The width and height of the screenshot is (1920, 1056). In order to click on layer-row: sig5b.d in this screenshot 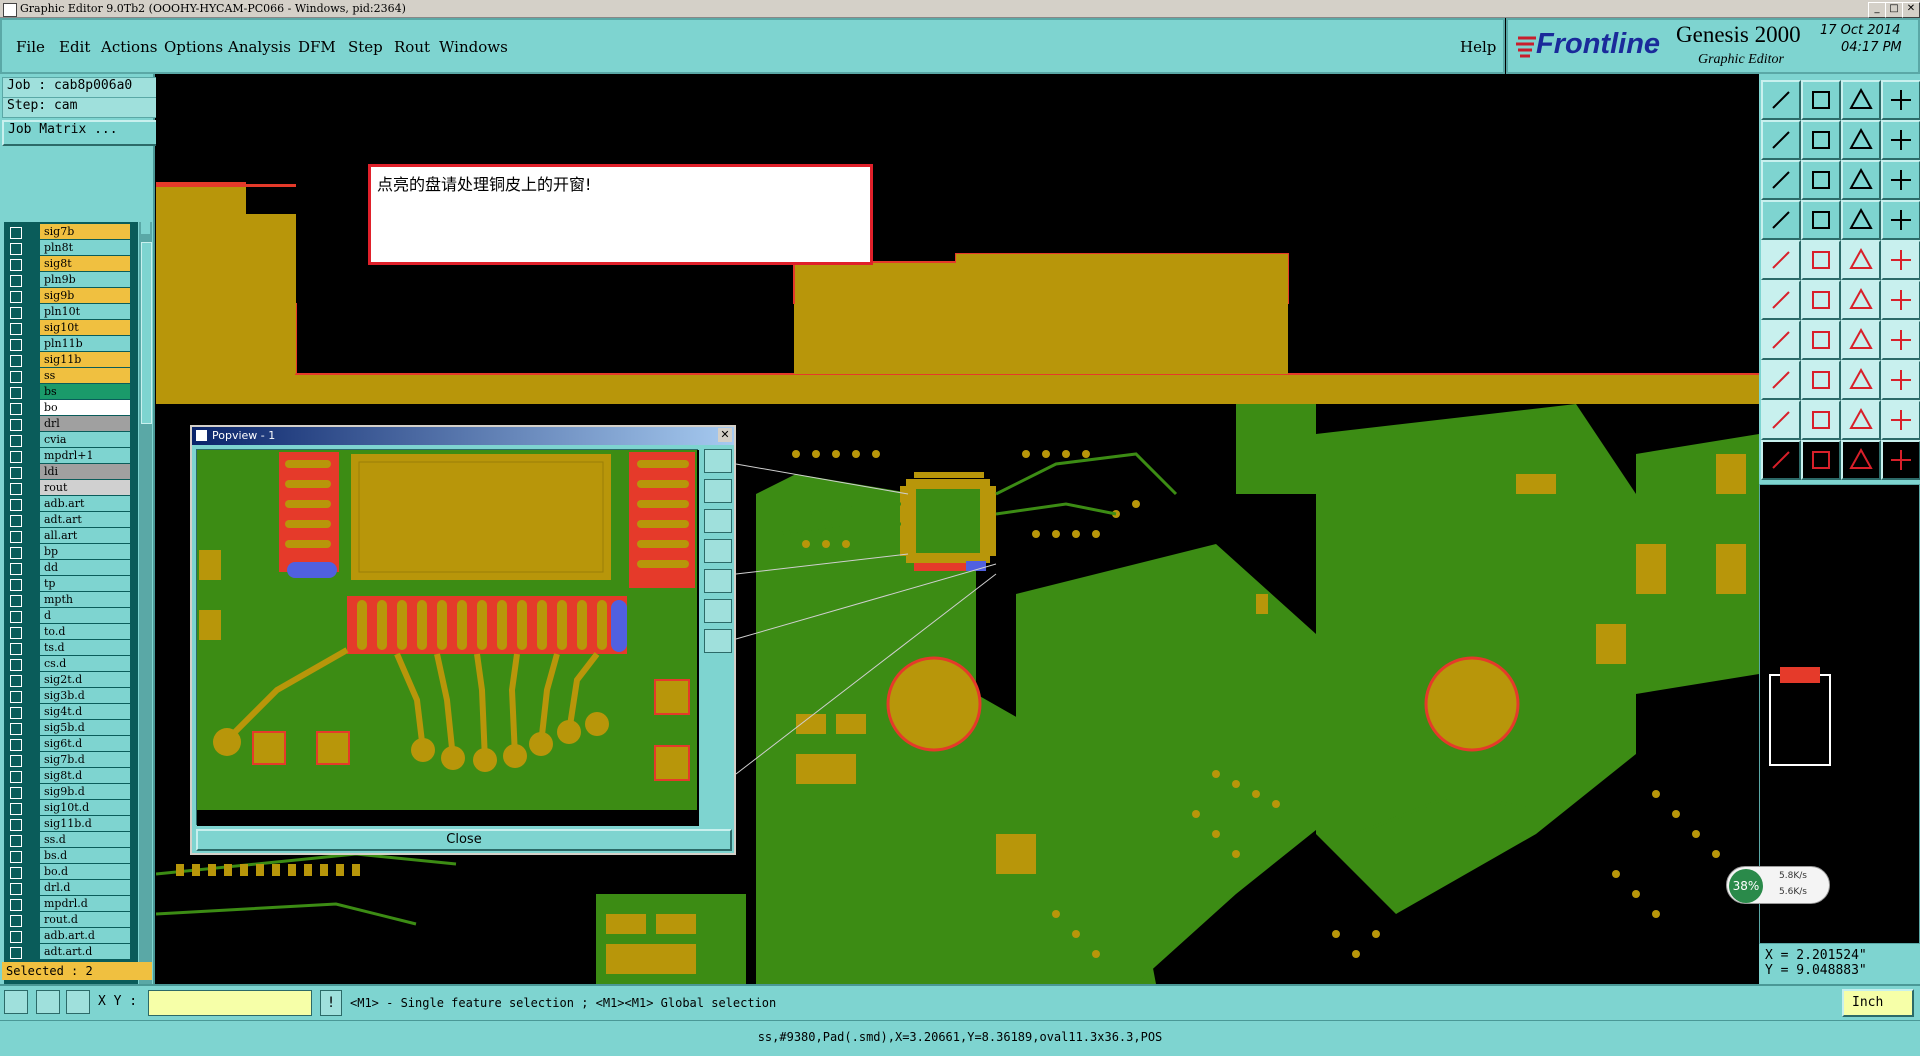, I will do `click(71, 728)`.